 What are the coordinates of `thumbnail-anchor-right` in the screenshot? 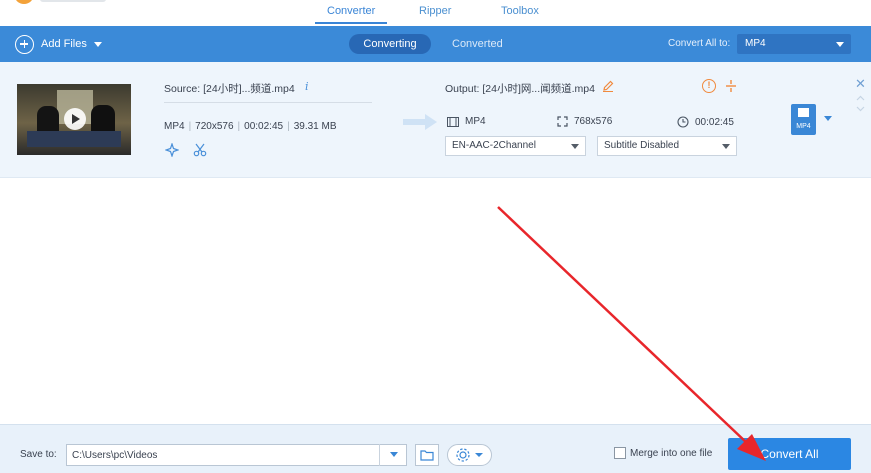 It's located at (103, 119).